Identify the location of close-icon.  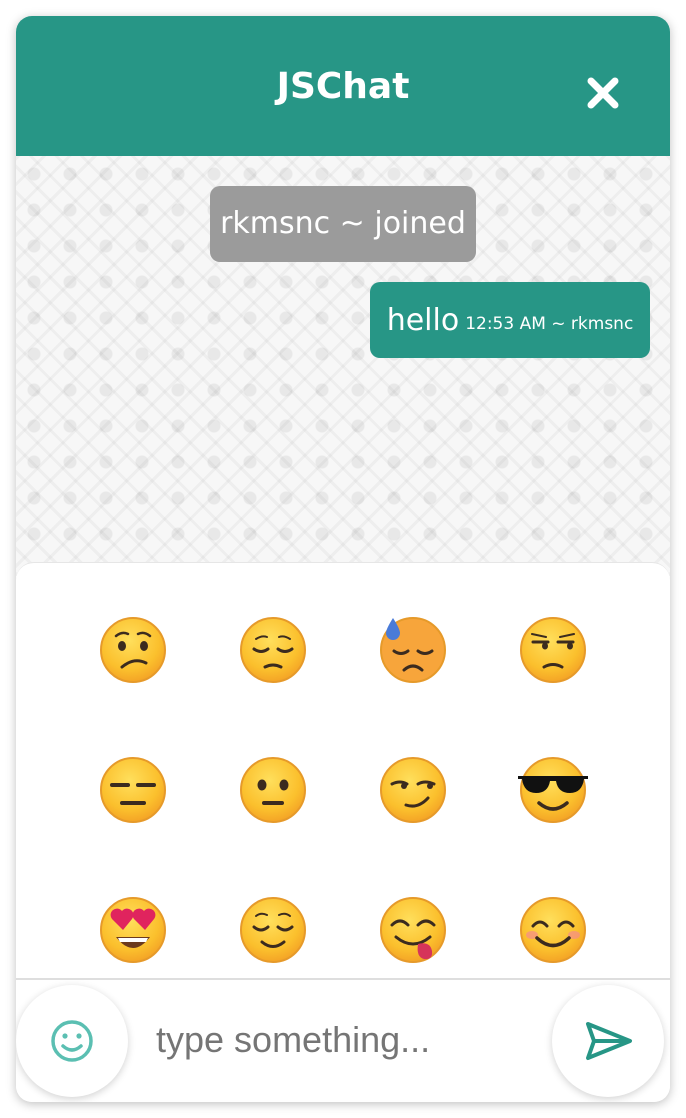
(603, 93).